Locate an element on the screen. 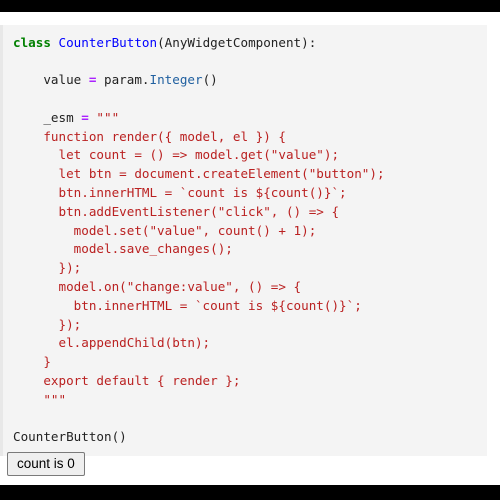 The image size is (500, 500). code-line: class CounterButton(AnyWidgetComponent): is located at coordinates (245, 43).